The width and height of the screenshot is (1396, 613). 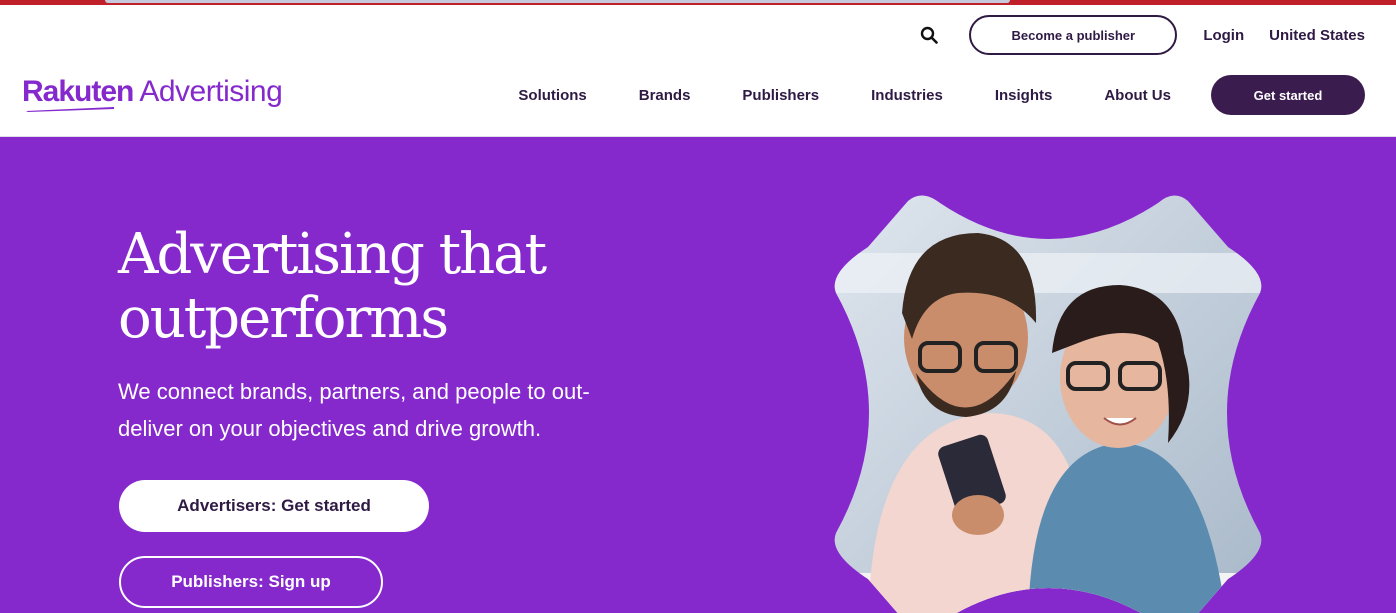 I want to click on nav-item-solutions: Solutions, so click(x=552, y=95).